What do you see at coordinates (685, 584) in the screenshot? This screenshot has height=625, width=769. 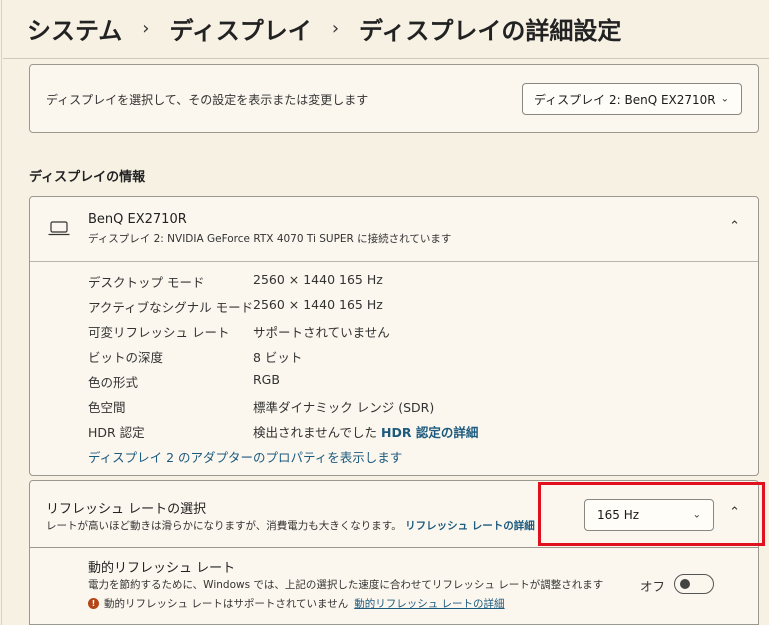 I see `toggle-knob` at bounding box center [685, 584].